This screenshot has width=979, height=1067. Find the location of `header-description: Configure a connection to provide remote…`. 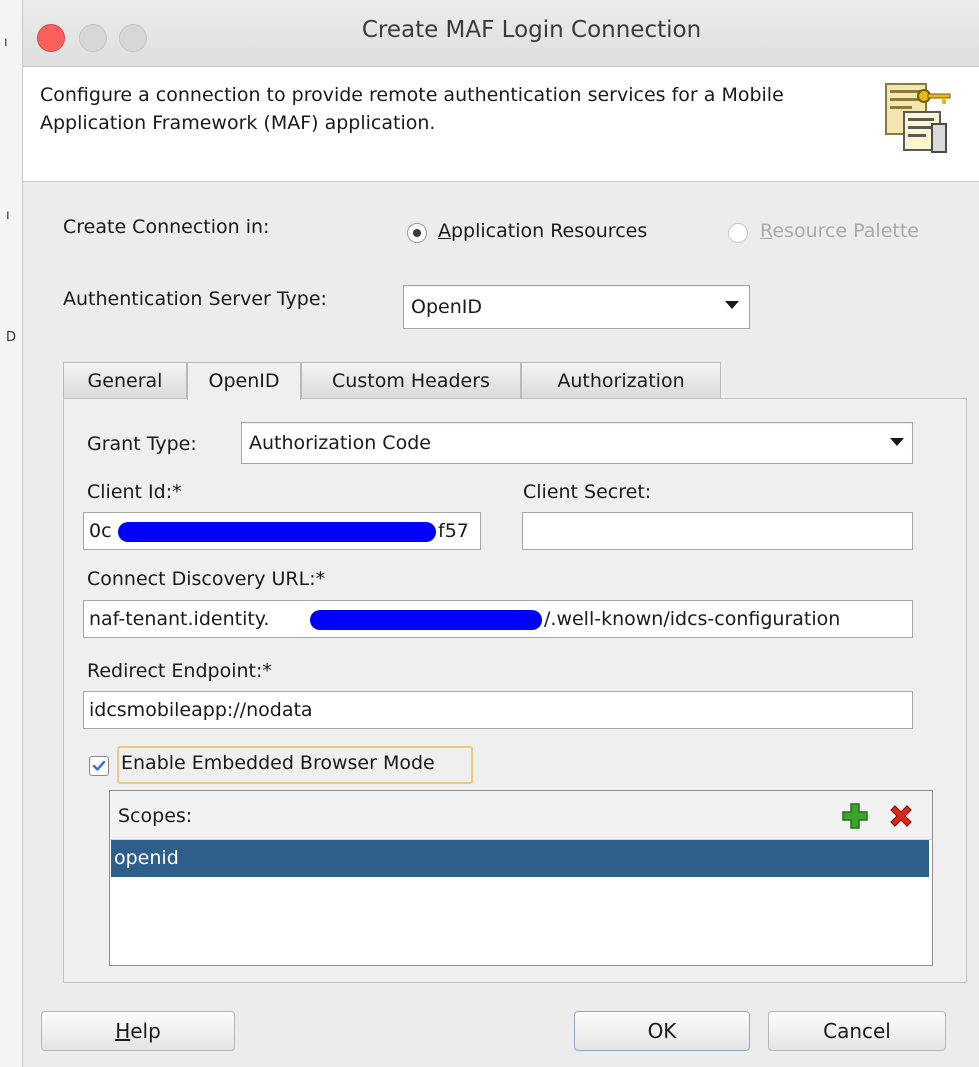

header-description: Configure a connection to provide remote… is located at coordinates (412, 109).